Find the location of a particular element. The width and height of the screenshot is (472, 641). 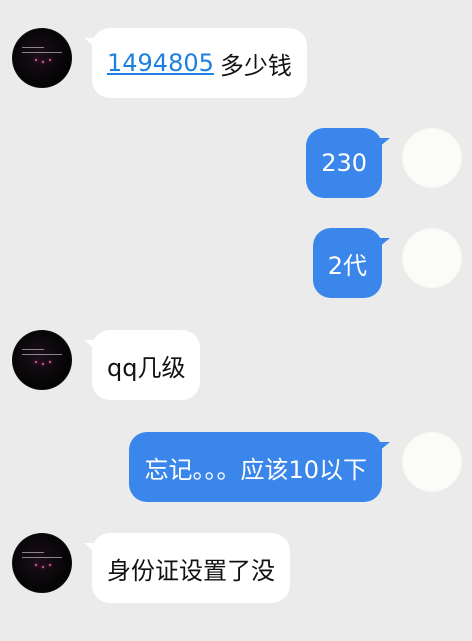

message-row-outgoing: 2代 is located at coordinates (236, 264).